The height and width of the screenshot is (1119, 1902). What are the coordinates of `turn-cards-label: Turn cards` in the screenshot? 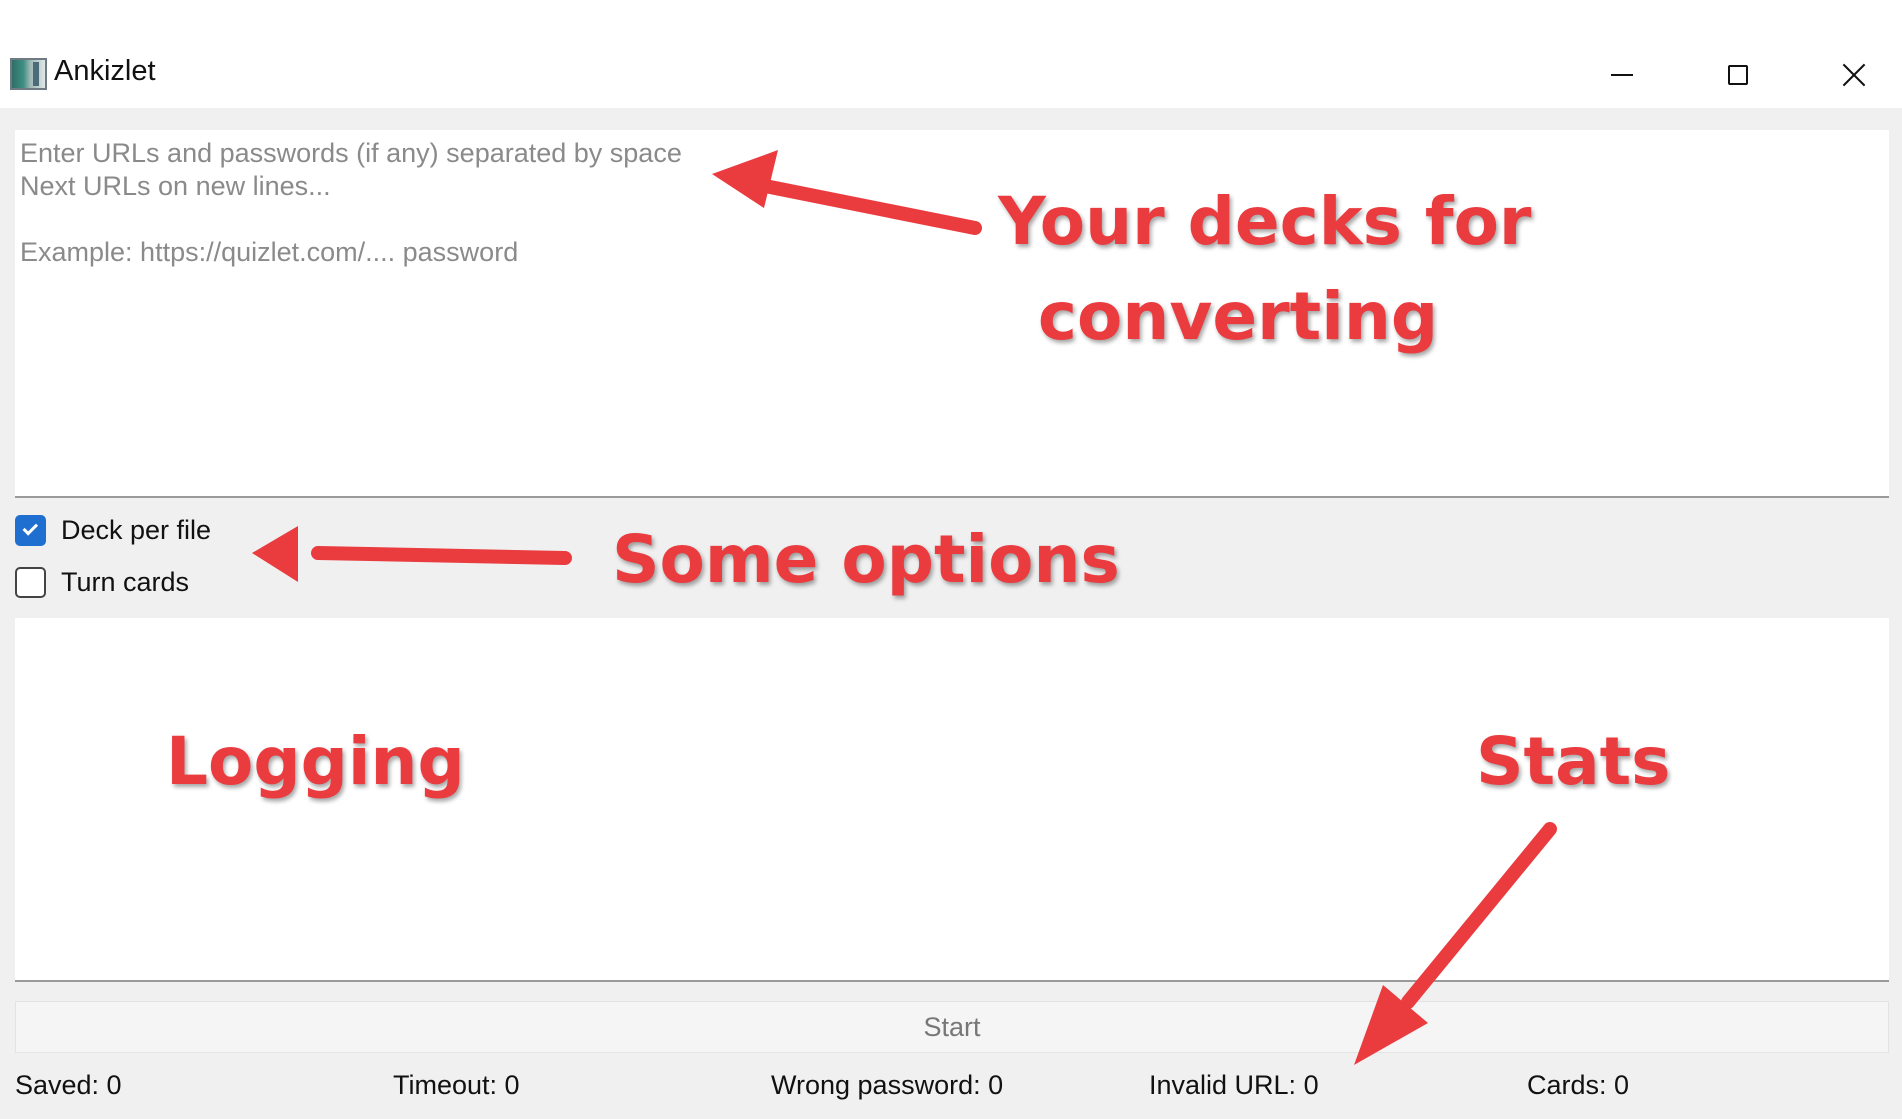 It's located at (125, 581).